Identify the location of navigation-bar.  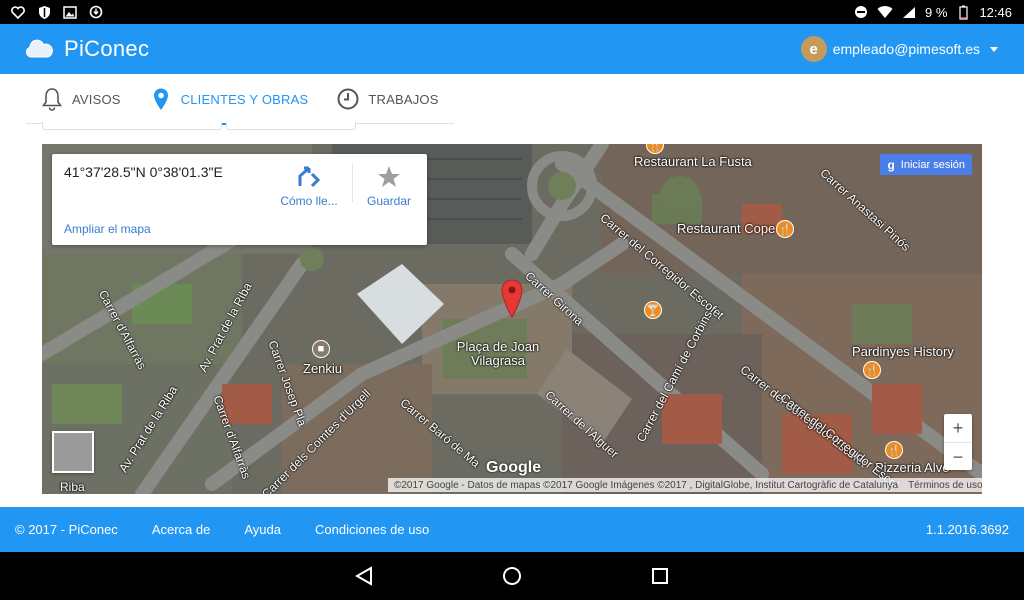
(512, 576).